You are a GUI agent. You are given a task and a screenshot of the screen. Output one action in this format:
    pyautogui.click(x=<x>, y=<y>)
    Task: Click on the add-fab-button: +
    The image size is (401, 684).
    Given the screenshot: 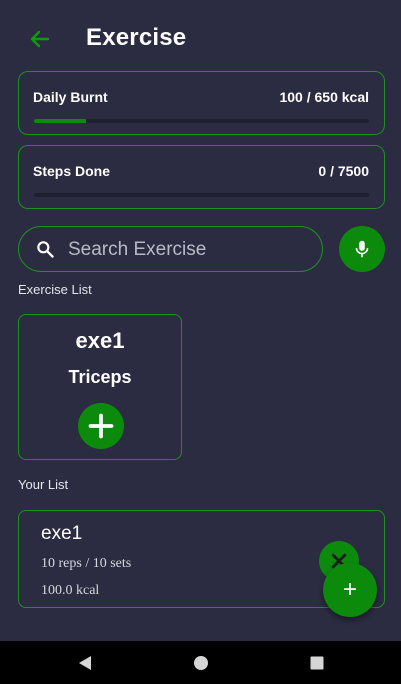 What is the action you would take?
    pyautogui.click(x=350, y=590)
    